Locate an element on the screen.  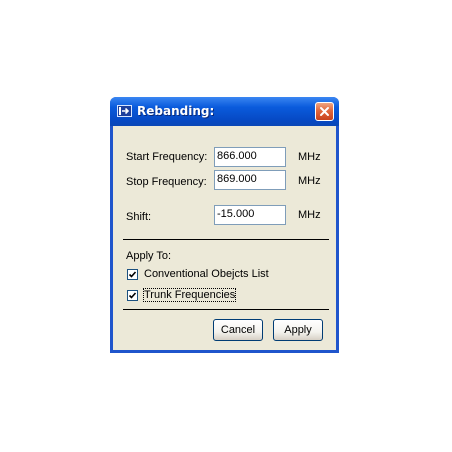
trunk-frequencies-label: Trunk Frequencies is located at coordinates (189, 295).